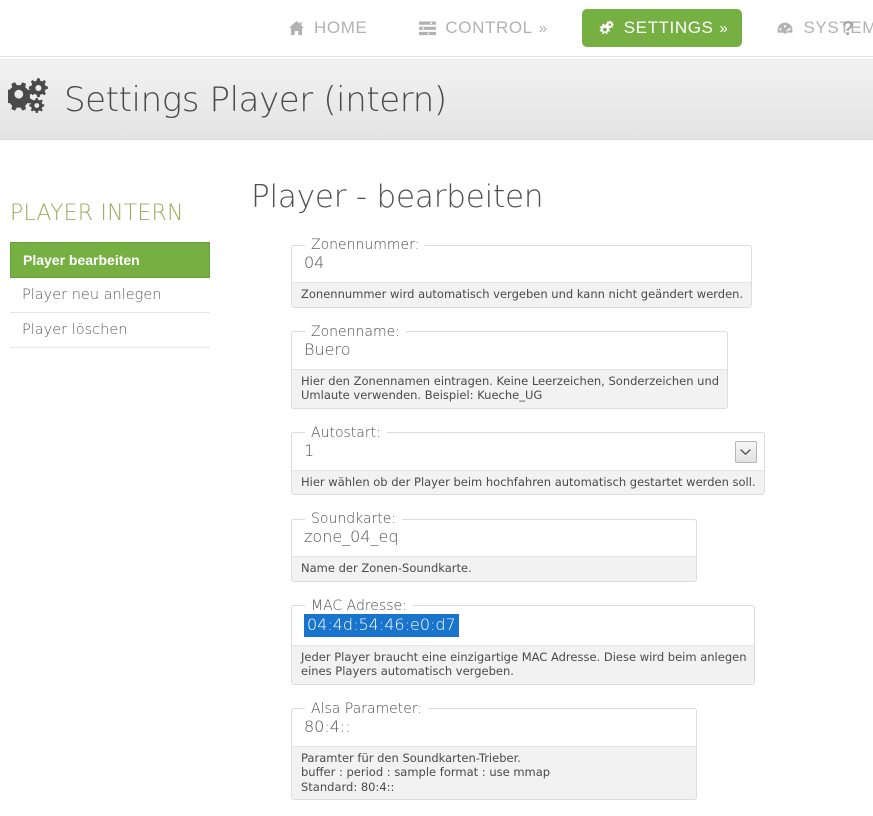 Image resolution: width=873 pixels, height=816 pixels. Describe the element at coordinates (81, 260) in the screenshot. I see `sidebar-item-label: Player bearbeiten` at that location.